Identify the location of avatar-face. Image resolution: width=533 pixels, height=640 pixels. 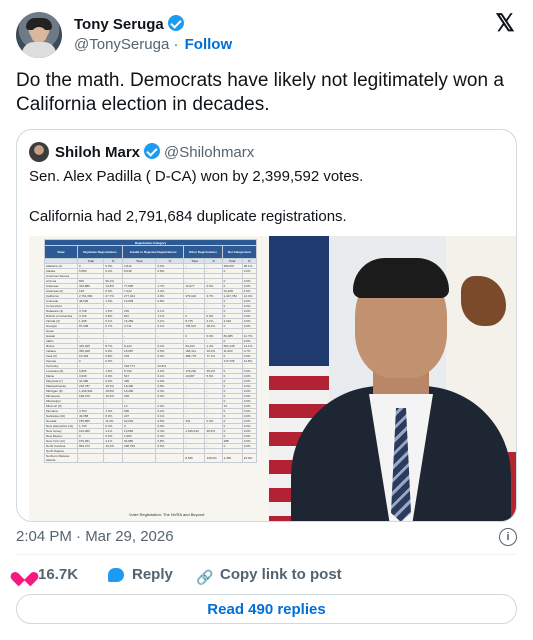
(39, 35).